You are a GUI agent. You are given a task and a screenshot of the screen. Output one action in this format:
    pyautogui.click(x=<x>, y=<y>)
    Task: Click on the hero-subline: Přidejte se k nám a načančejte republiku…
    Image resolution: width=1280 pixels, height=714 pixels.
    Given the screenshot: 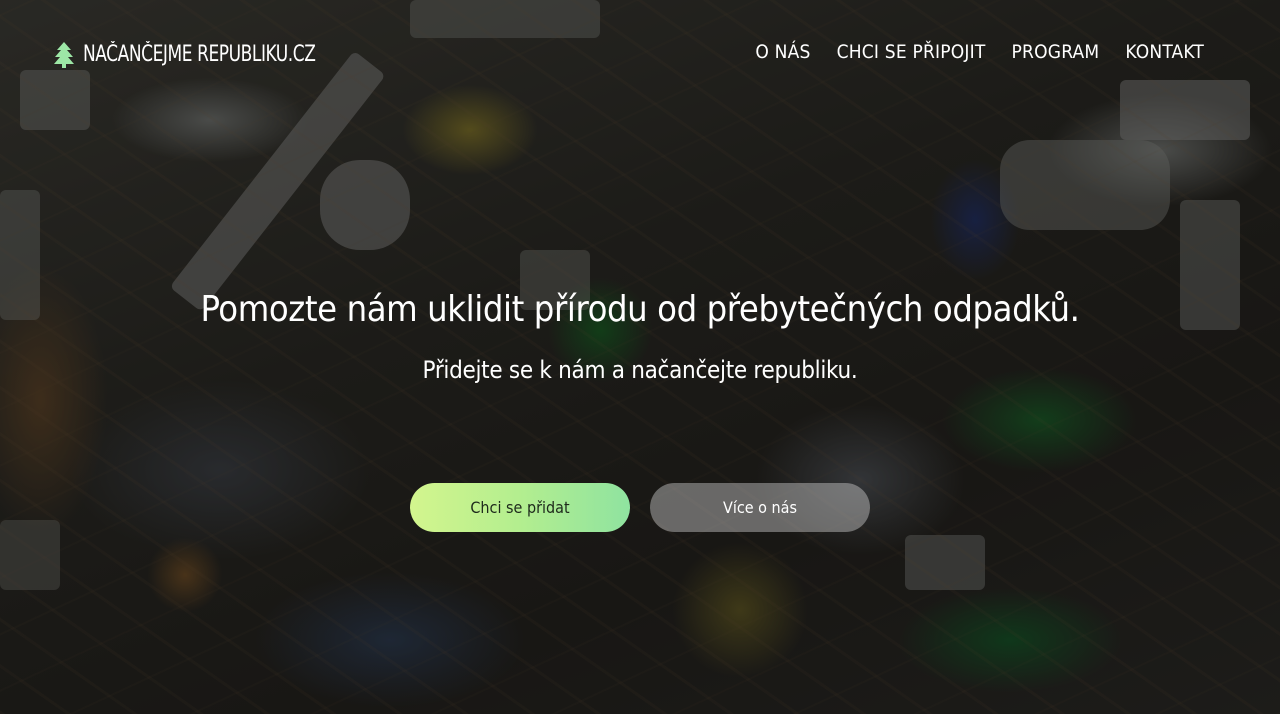 What is the action you would take?
    pyautogui.click(x=640, y=370)
    